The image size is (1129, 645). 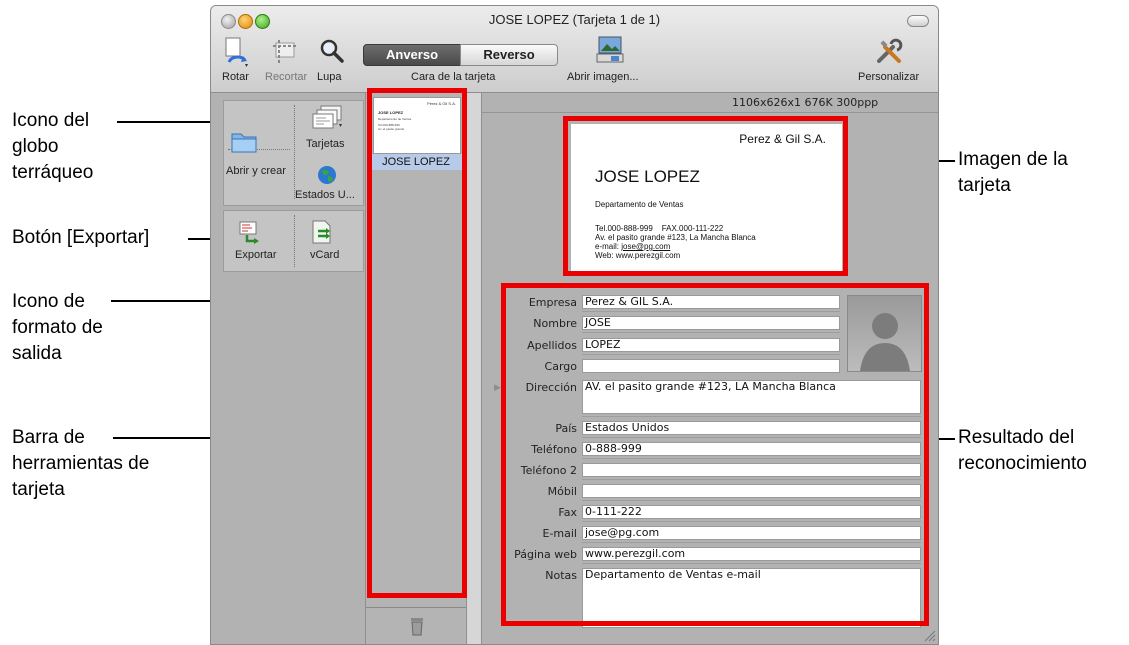 I want to click on crop-icon, so click(x=285, y=52).